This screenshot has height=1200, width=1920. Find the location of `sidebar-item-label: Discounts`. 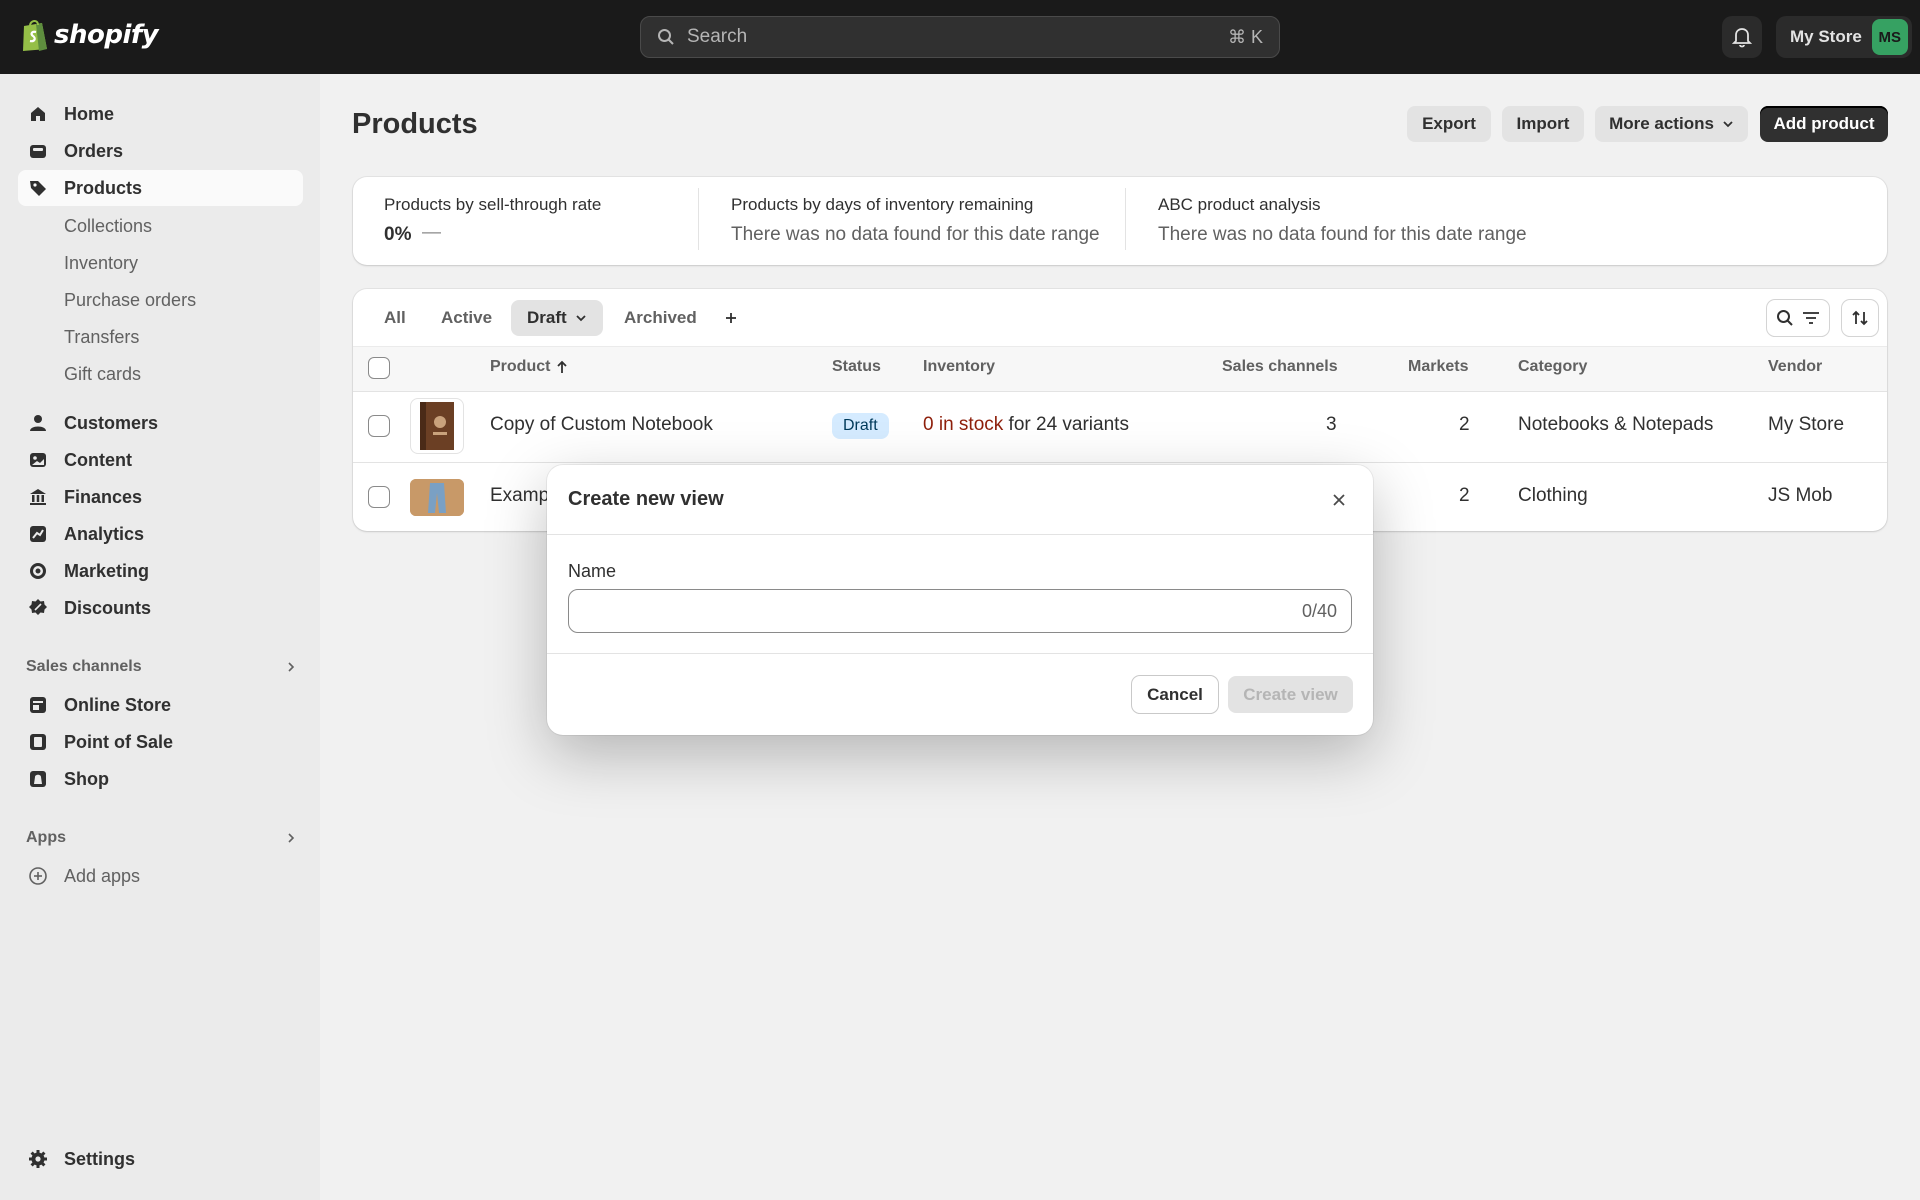

sidebar-item-label: Discounts is located at coordinates (108, 607).